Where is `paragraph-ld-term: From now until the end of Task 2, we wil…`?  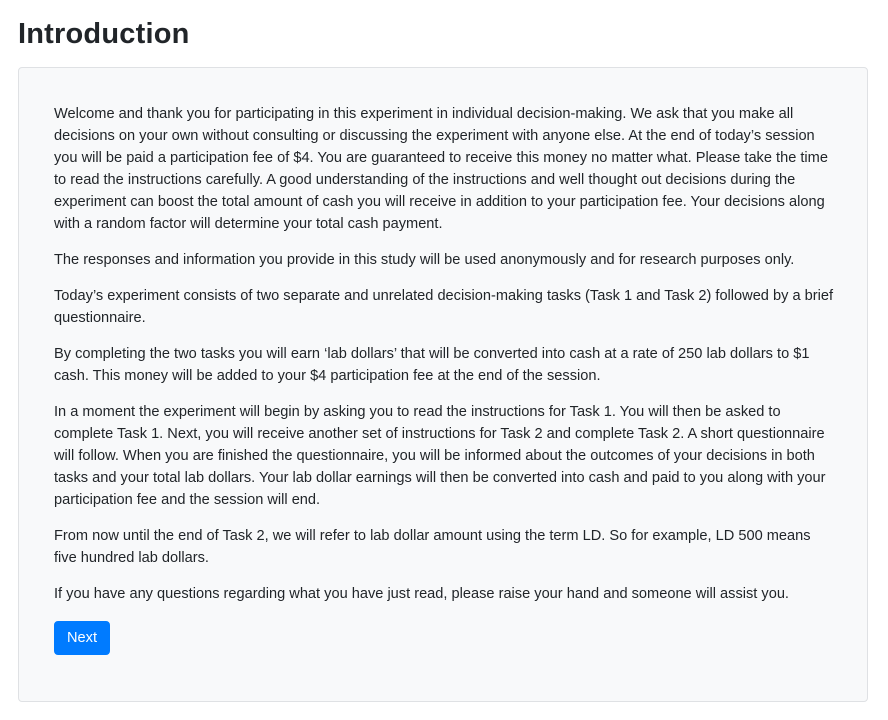
paragraph-ld-term: From now until the end of Task 2, we wil… is located at coordinates (432, 547).